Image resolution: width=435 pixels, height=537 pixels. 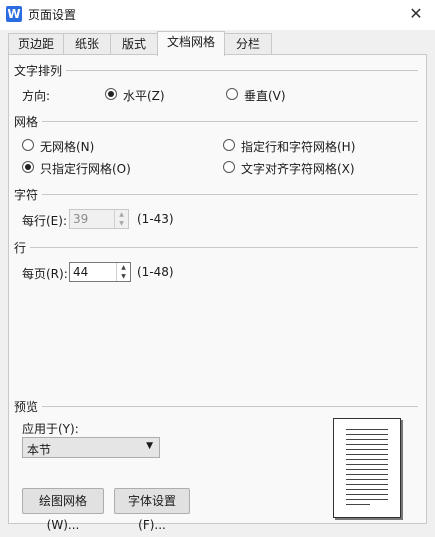 I want to click on section-grid: 网格, so click(x=26, y=122).